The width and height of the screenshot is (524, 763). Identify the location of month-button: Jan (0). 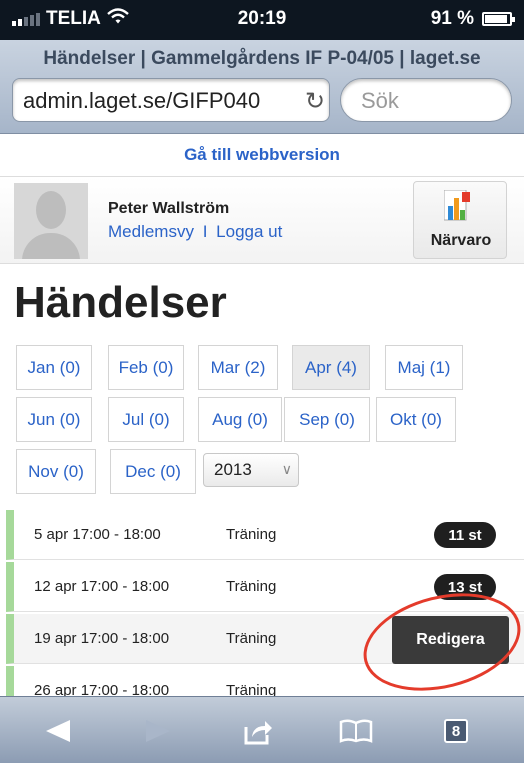
(54, 367).